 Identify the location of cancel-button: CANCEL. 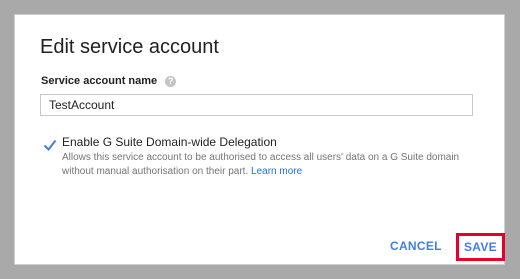
(416, 246).